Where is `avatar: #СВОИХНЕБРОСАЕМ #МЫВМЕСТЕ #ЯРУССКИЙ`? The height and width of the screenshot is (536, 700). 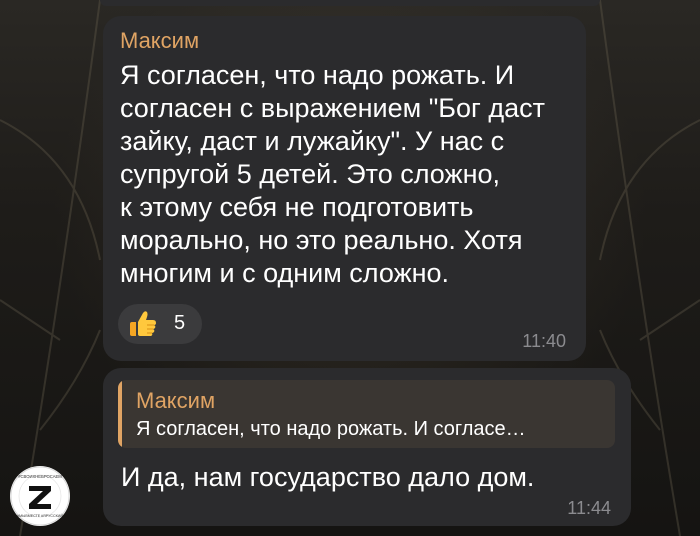
avatar: #СВОИХНЕБРОСАЕМ #МЫВМЕСТЕ #ЯРУССКИЙ is located at coordinates (40, 496).